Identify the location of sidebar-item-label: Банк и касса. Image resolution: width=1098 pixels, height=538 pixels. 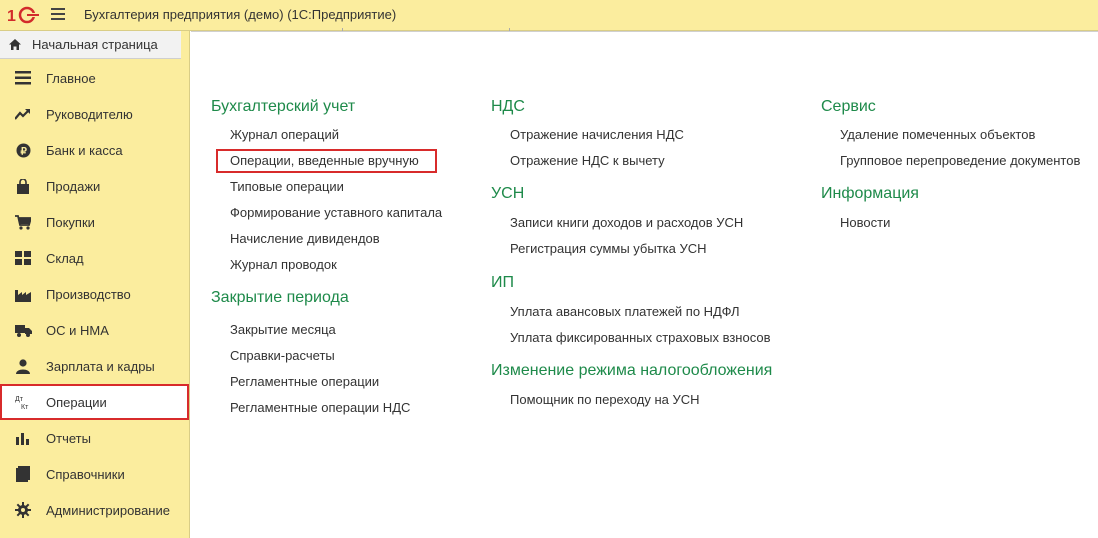
(84, 150).